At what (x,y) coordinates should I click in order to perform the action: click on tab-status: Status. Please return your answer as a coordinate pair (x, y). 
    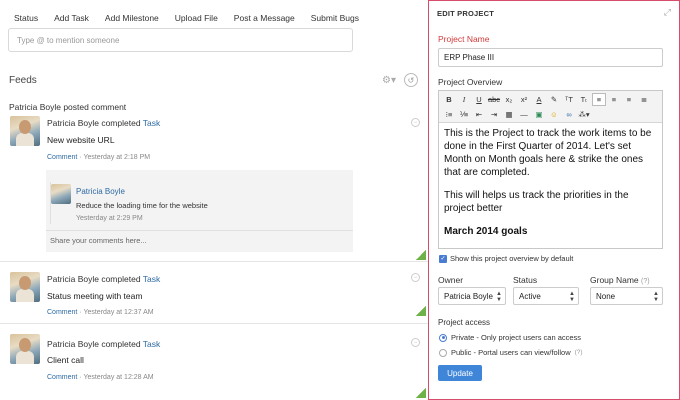
    Looking at the image, I should click on (26, 18).